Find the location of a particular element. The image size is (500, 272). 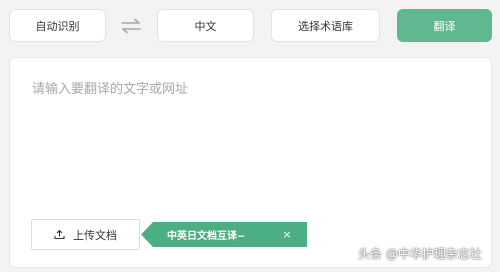

upload-icon is located at coordinates (59, 234).